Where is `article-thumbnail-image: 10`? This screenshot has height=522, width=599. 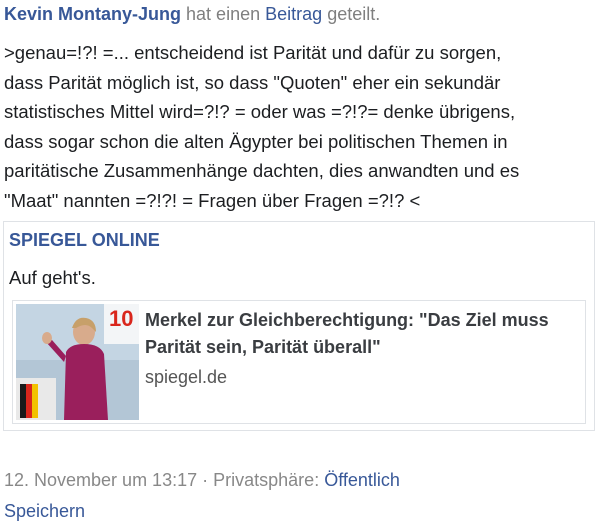 article-thumbnail-image: 10 is located at coordinates (77, 362).